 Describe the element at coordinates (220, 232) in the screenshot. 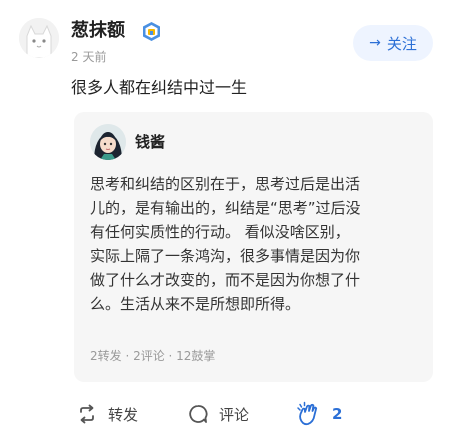

I see `quoted-text-line: 有任何实质性的行动。 看似没啥区别，` at that location.